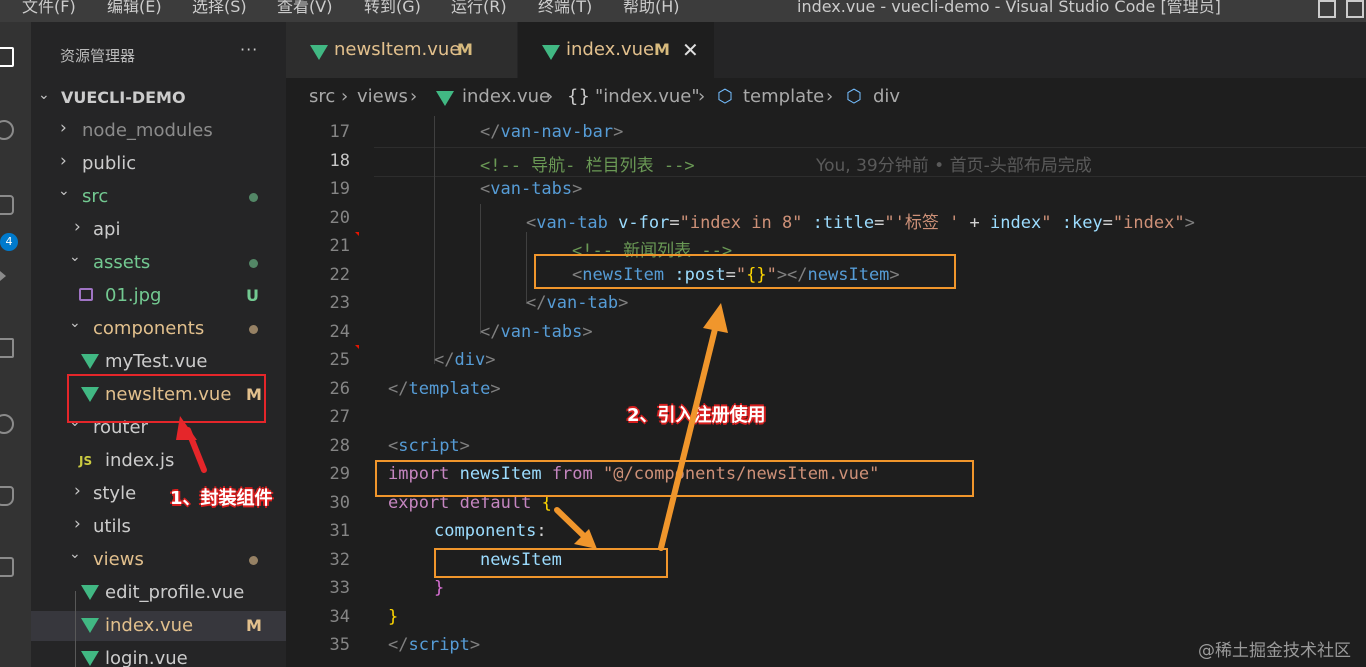 This screenshot has width=1366, height=667. Describe the element at coordinates (693, 427) in the screenshot. I see `arrow-to-template-usage` at that location.